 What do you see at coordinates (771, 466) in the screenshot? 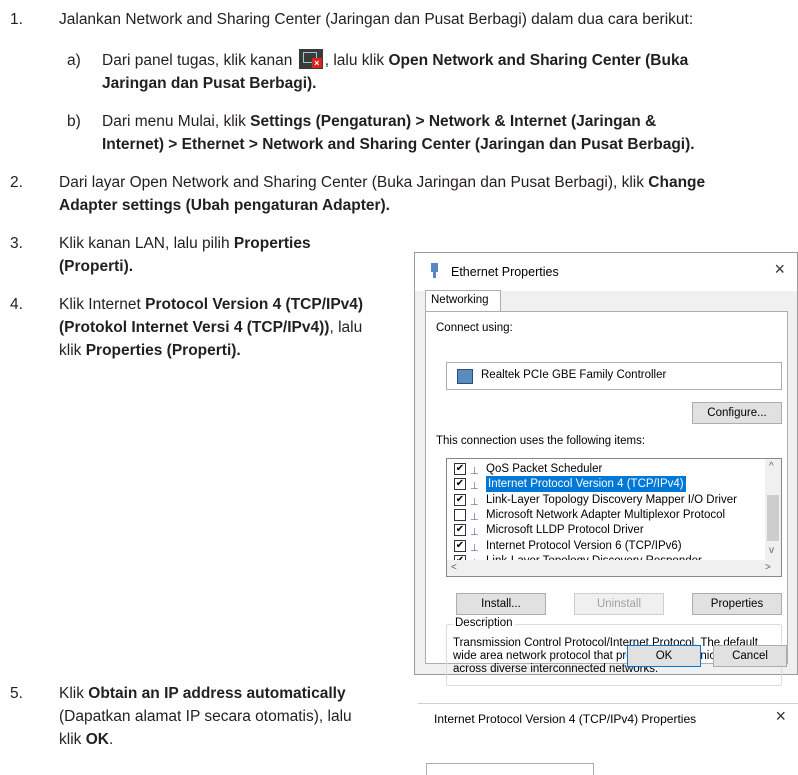
I see `scroll-up-icon: ^` at bounding box center [771, 466].